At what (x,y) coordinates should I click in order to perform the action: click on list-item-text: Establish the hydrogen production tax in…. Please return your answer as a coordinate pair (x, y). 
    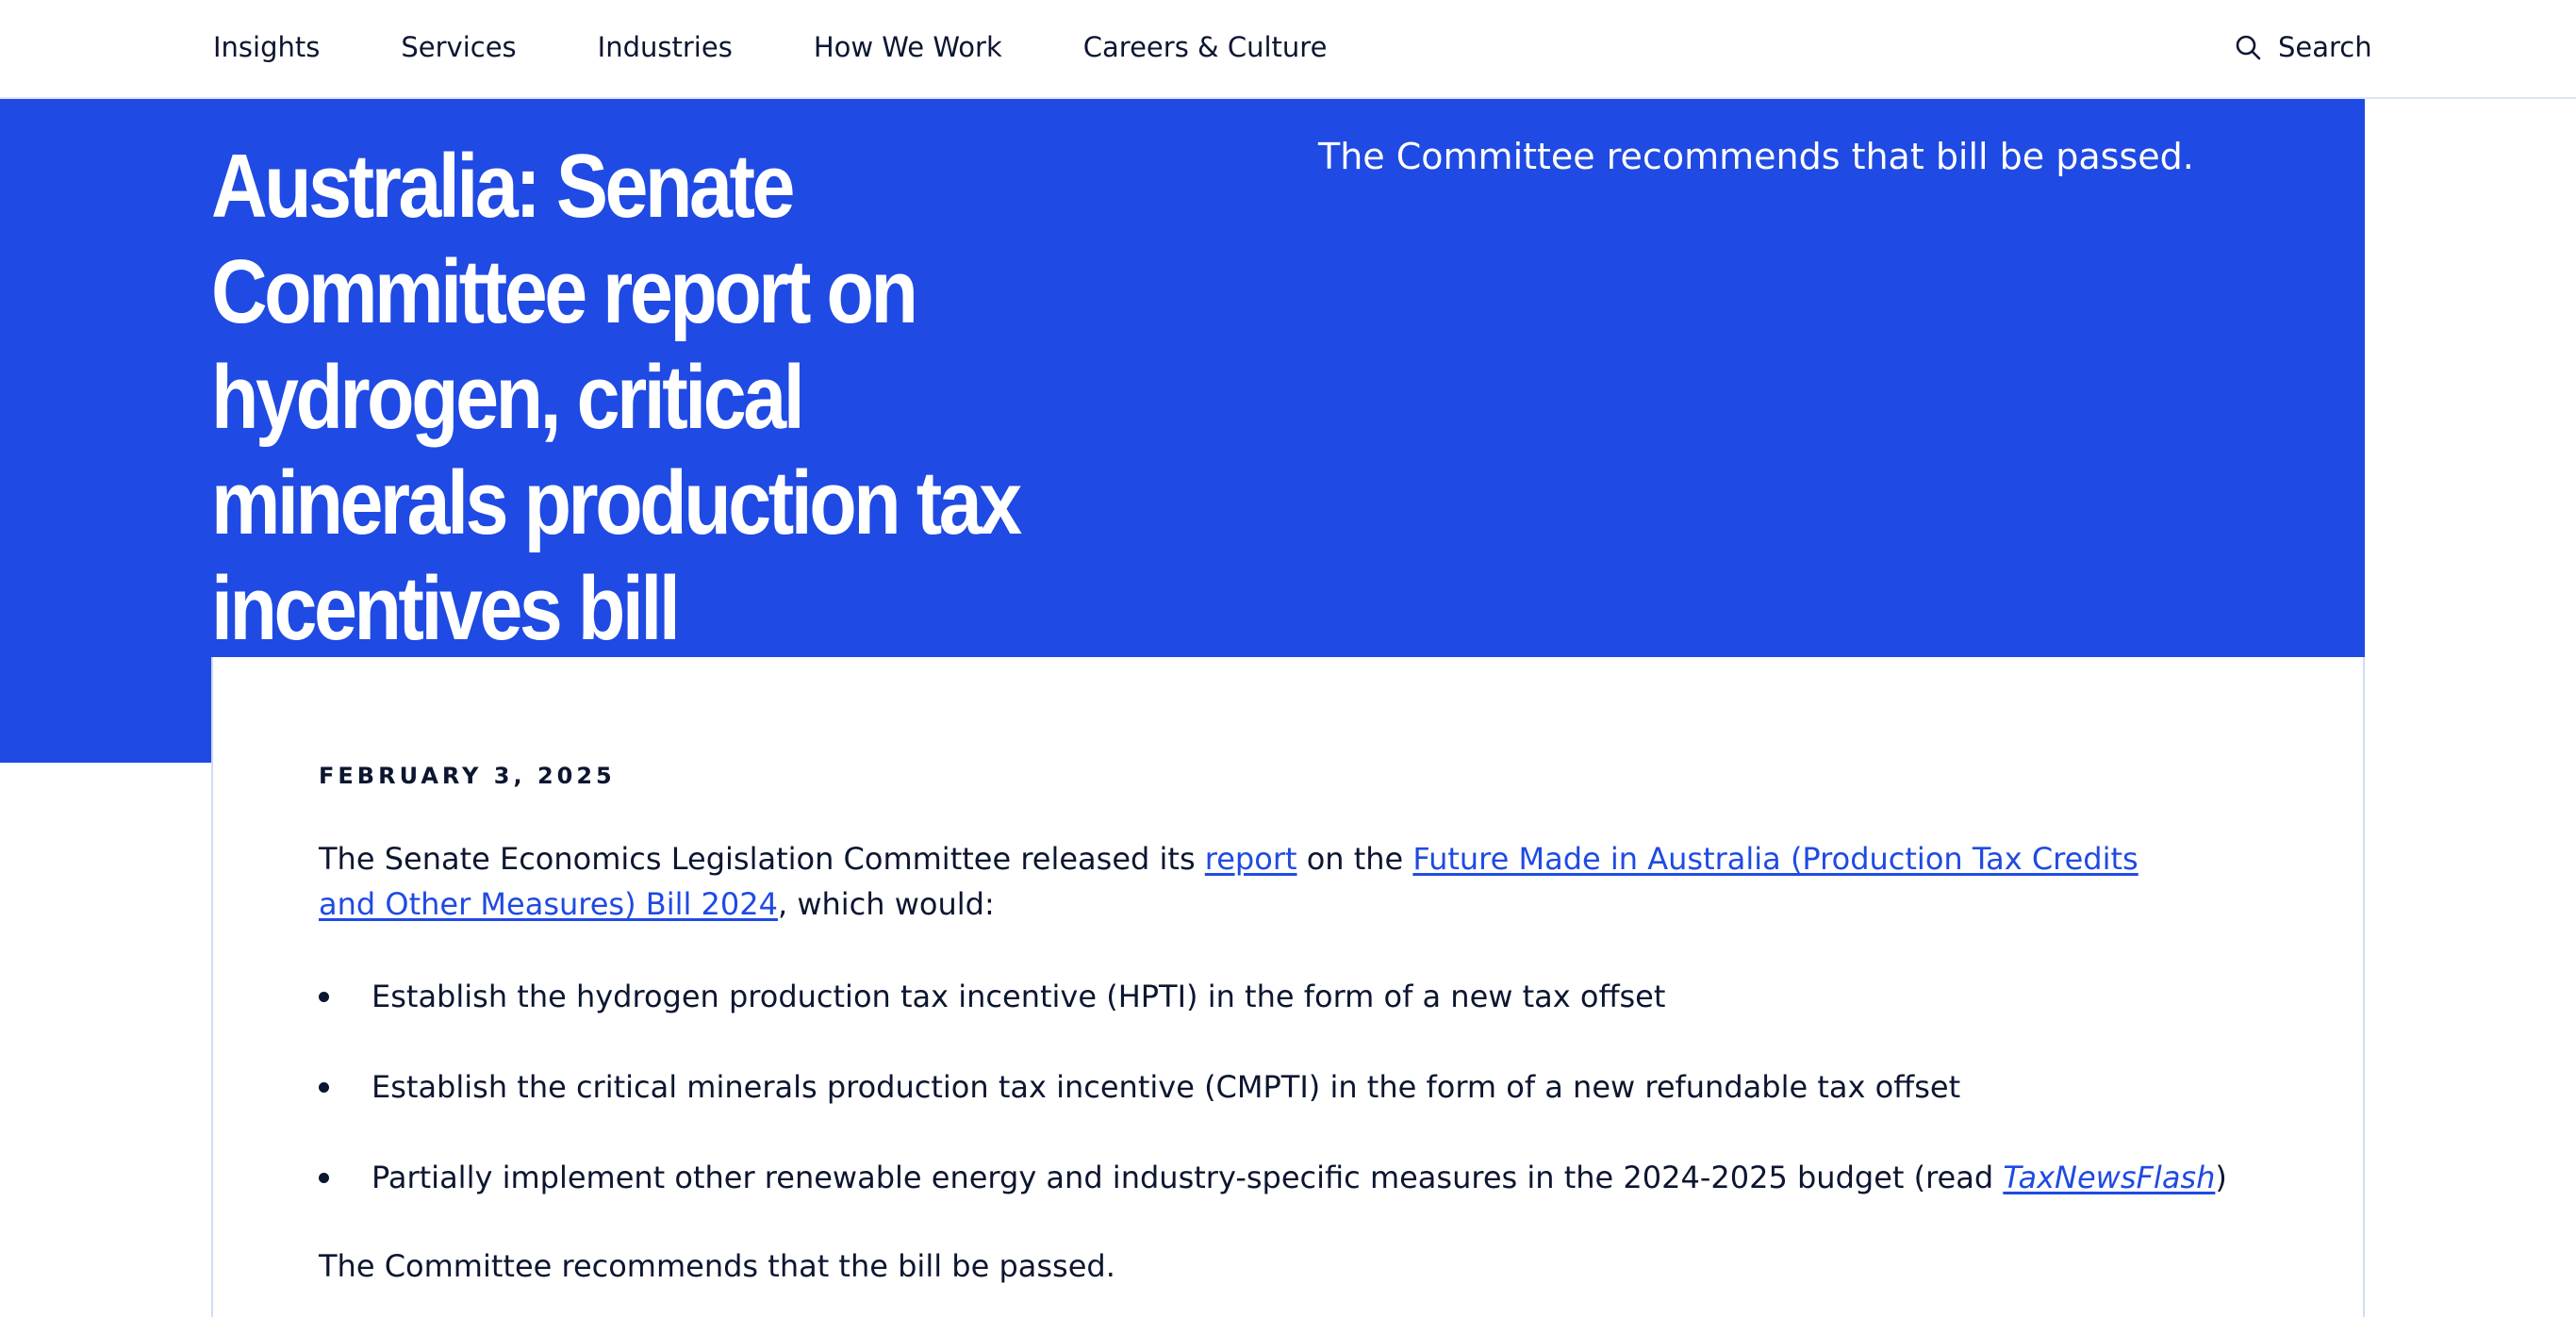
    Looking at the image, I should click on (1019, 996).